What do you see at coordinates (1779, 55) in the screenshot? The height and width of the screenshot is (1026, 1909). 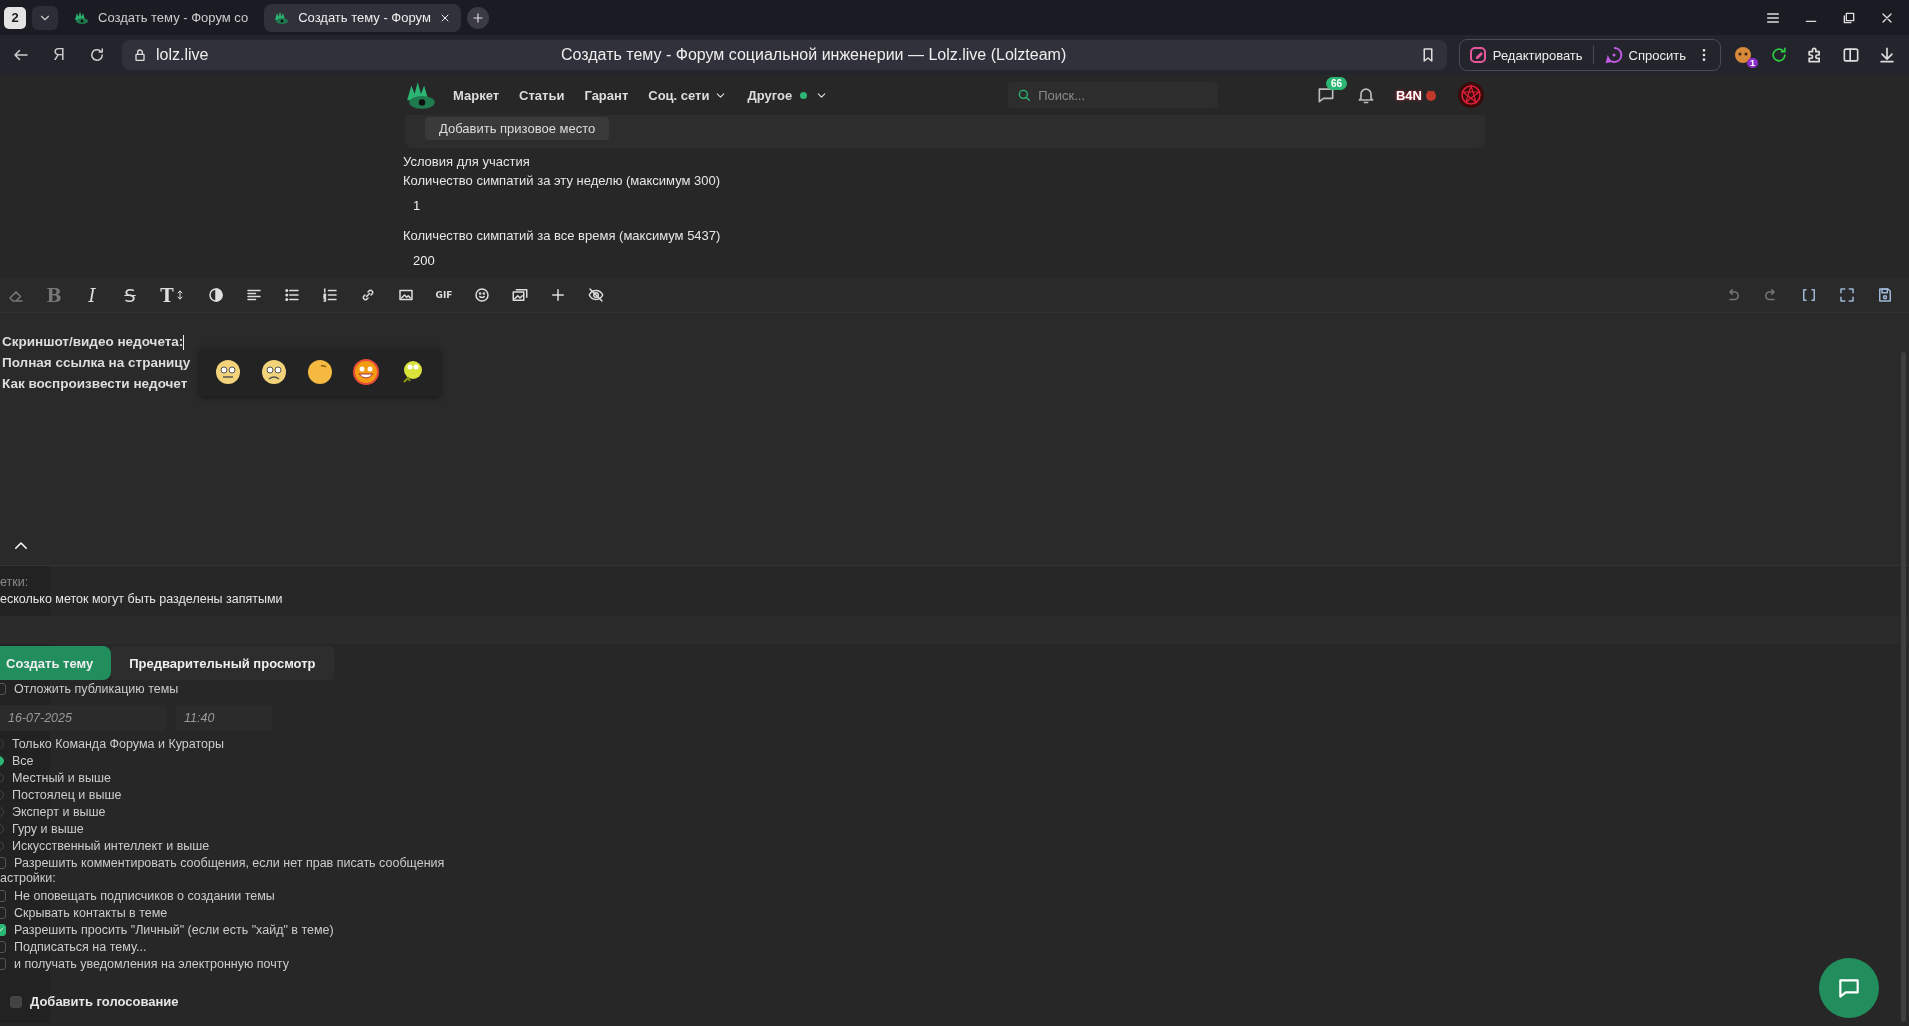 I see `sync-icon` at bounding box center [1779, 55].